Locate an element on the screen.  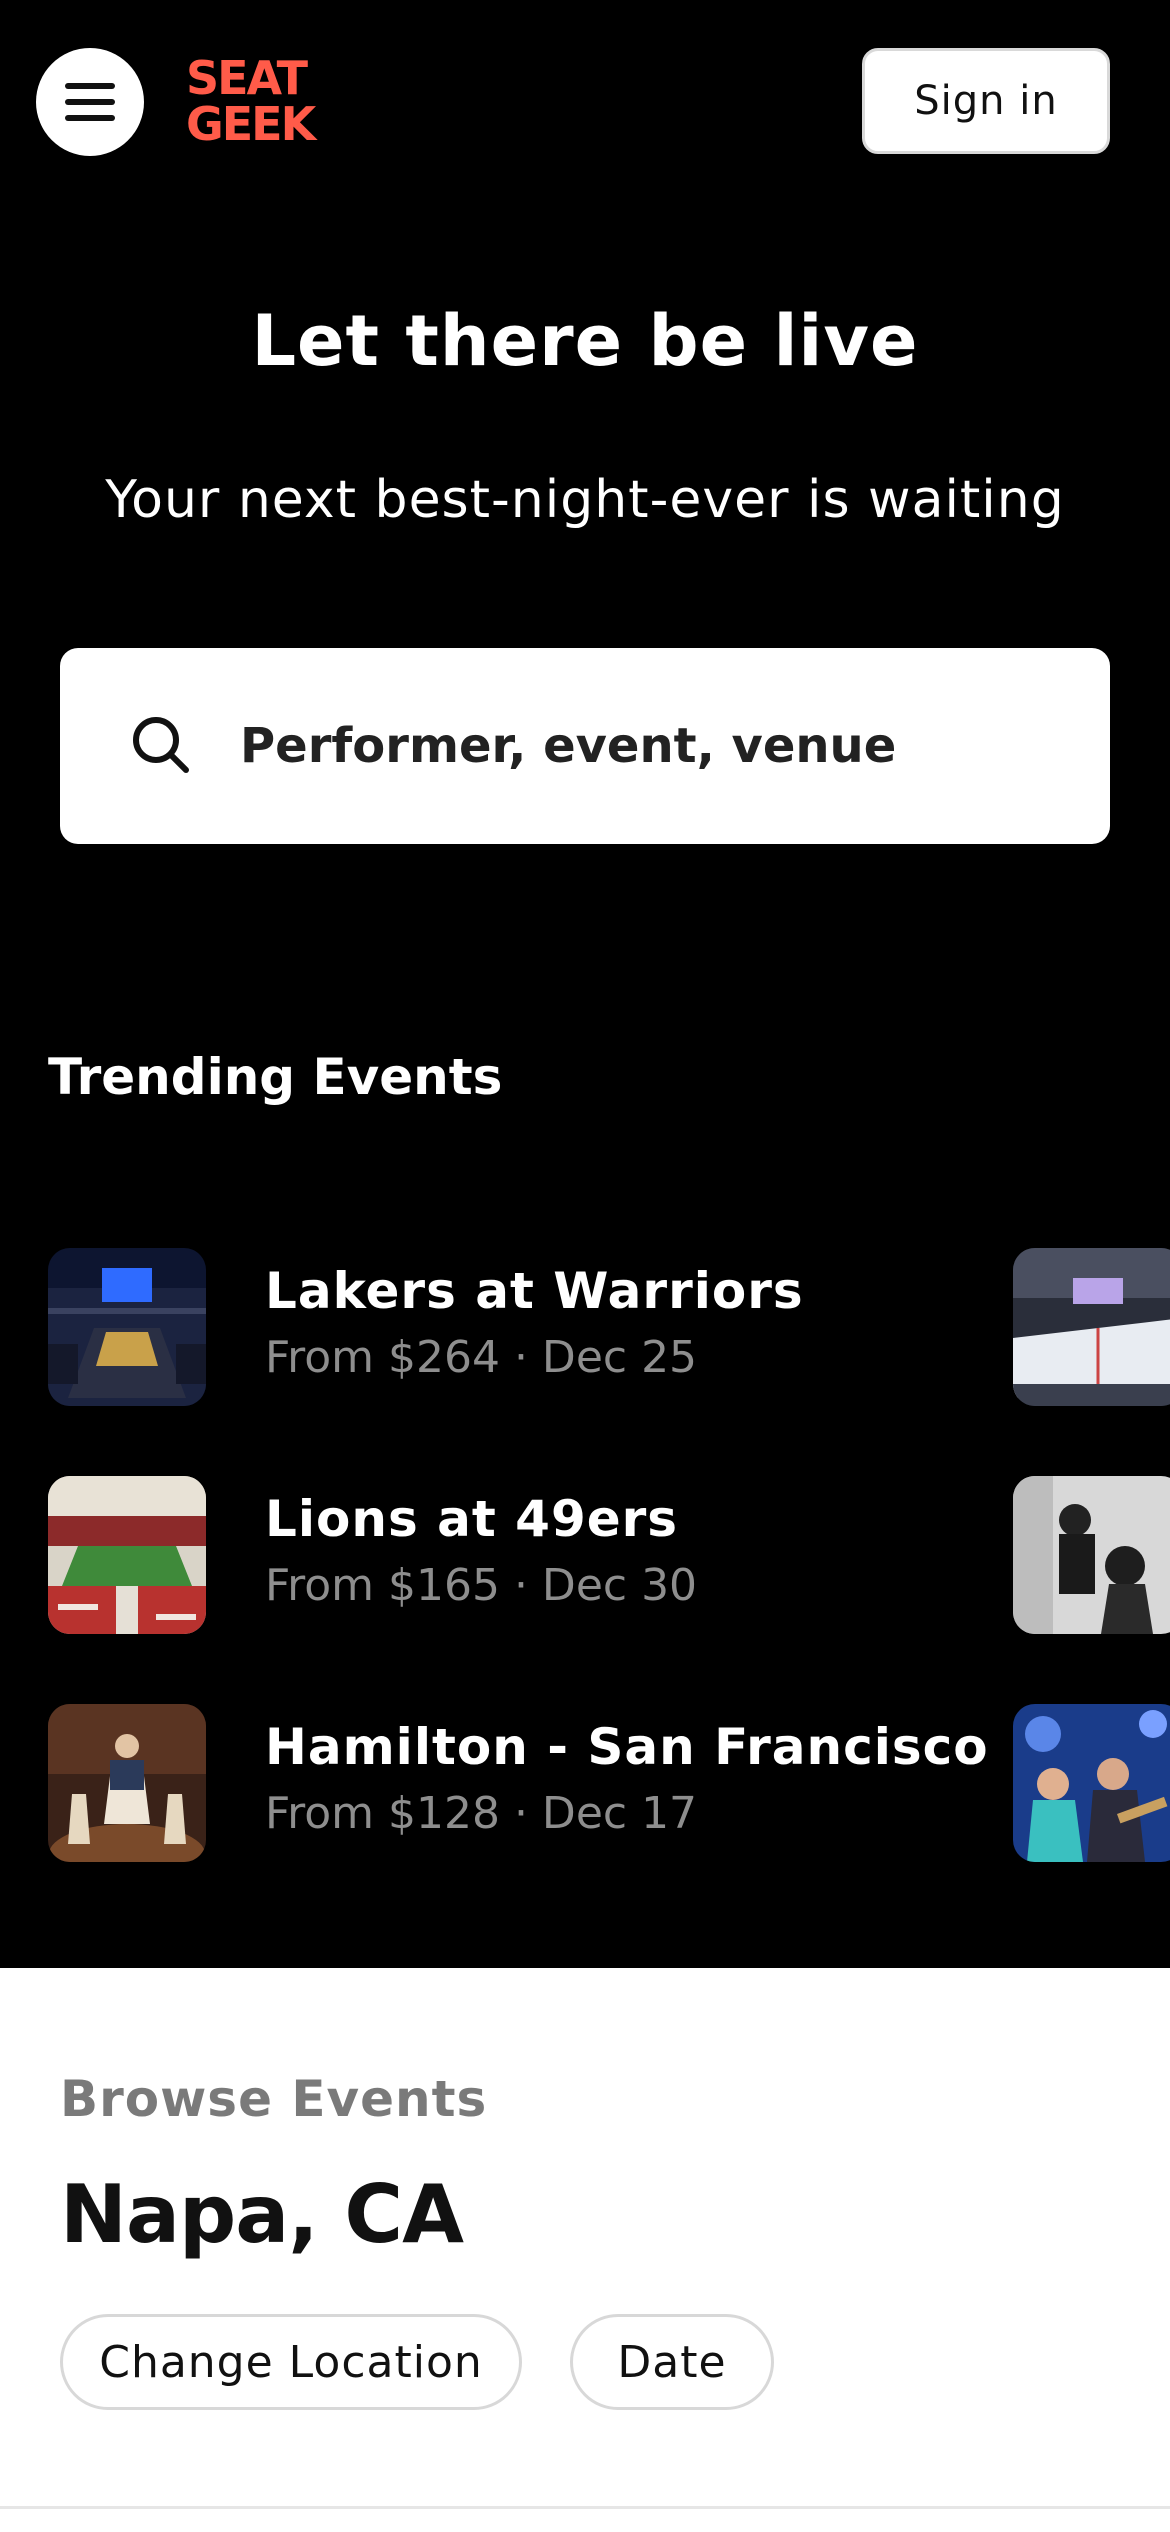
event-name: Hamilton - San Francisco is located at coordinates (627, 1747).